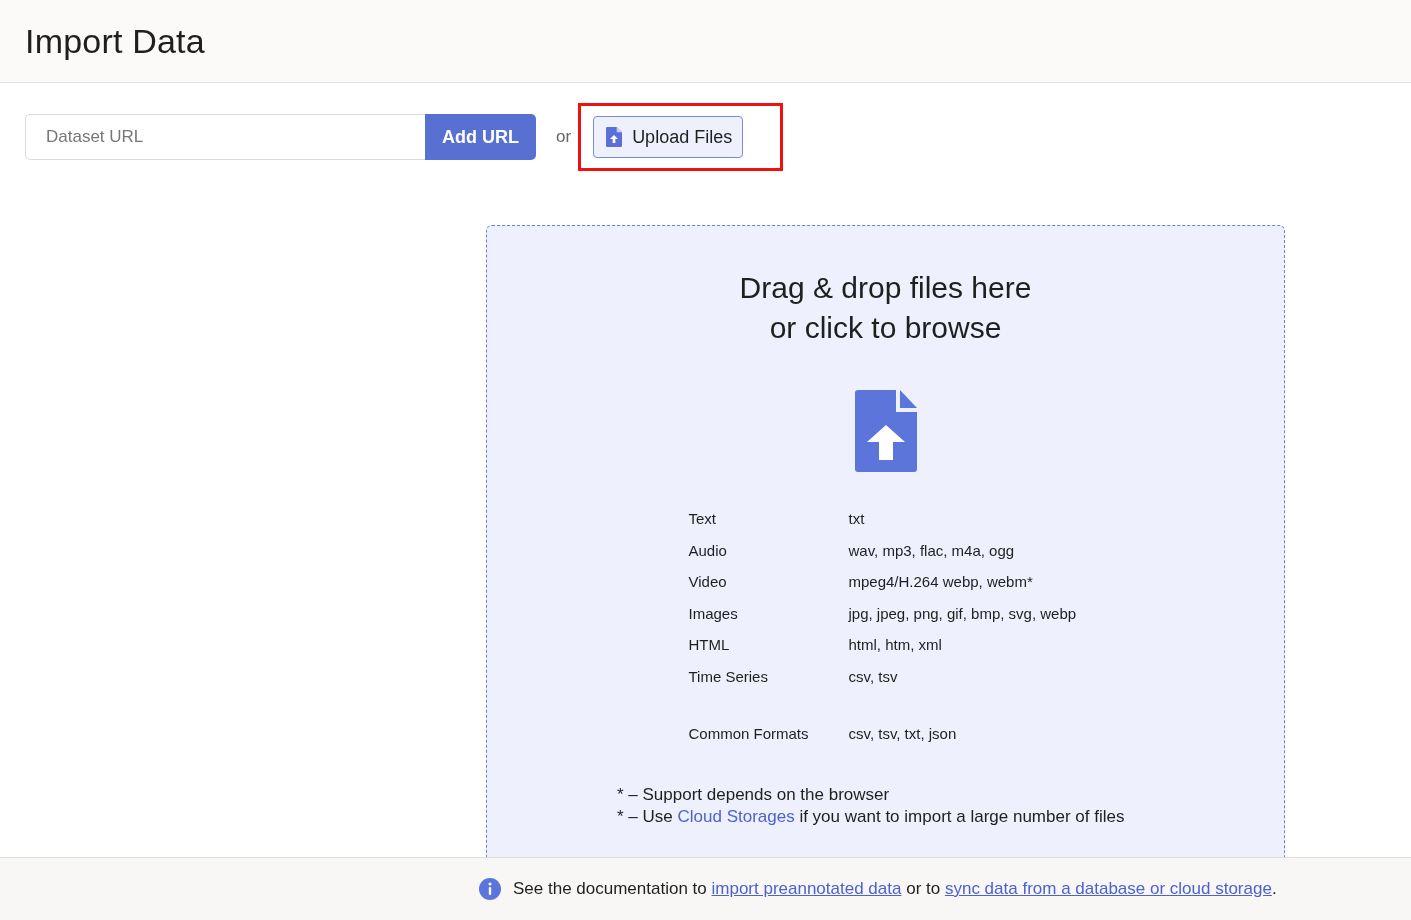  Describe the element at coordinates (480, 137) in the screenshot. I see `add-url-button: Add URL` at that location.